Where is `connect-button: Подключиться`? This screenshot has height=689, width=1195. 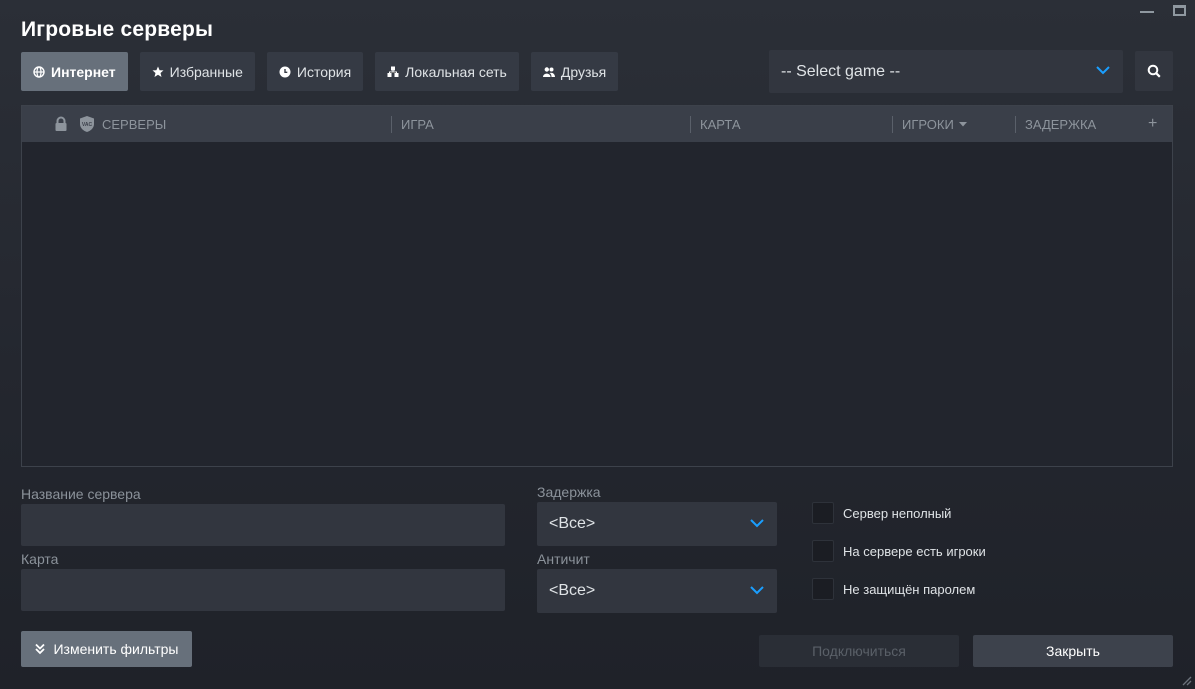
connect-button: Подключиться is located at coordinates (859, 651).